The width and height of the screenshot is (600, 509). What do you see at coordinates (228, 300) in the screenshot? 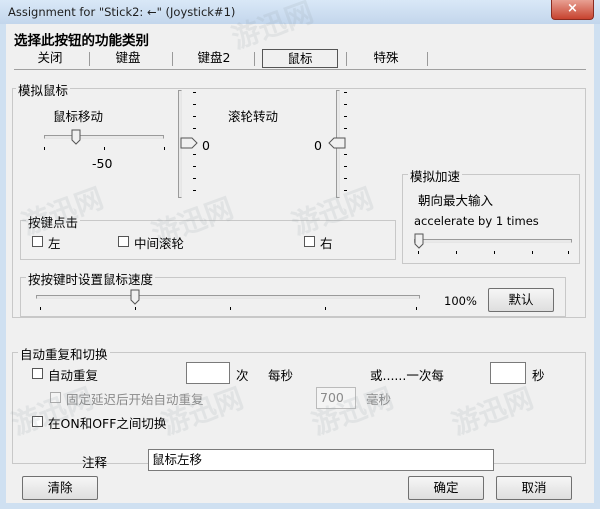
I see `speed-slider` at bounding box center [228, 300].